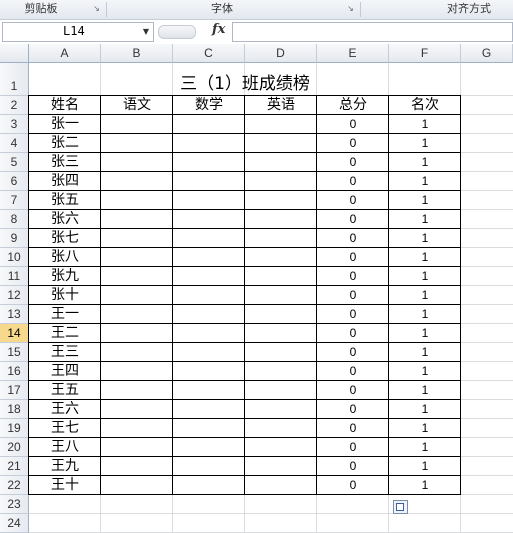 The image size is (513, 533). I want to click on row-header-14: 14, so click(14, 333).